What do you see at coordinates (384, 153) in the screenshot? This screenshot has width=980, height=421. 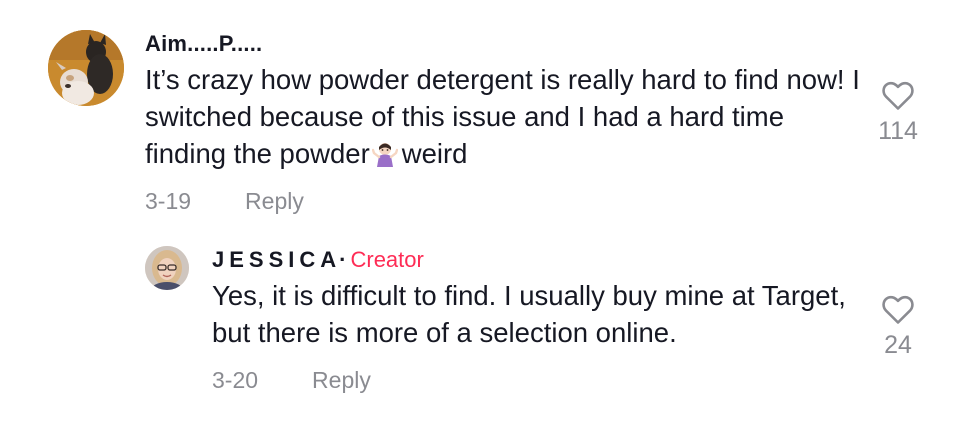 I see `woman-shrugging-emoji-icon` at bounding box center [384, 153].